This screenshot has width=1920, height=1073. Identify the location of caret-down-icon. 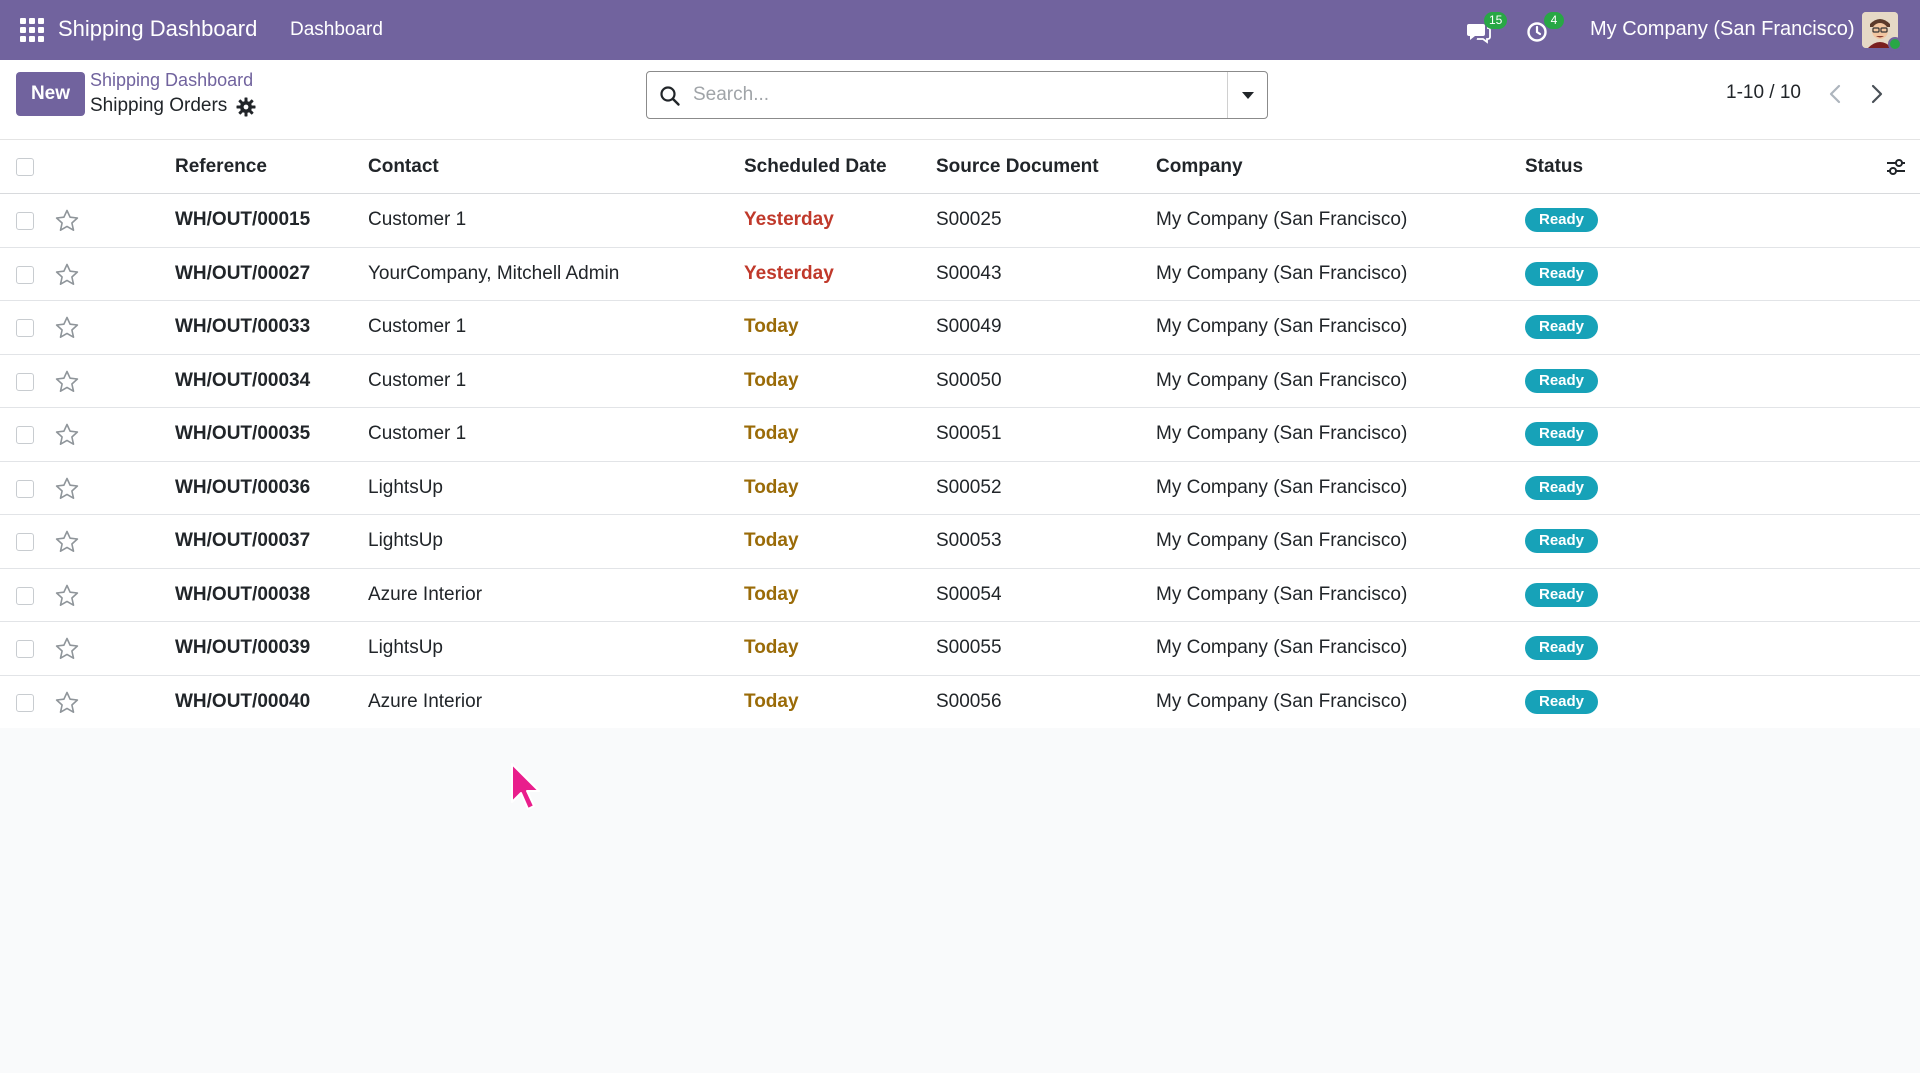
(1248, 95).